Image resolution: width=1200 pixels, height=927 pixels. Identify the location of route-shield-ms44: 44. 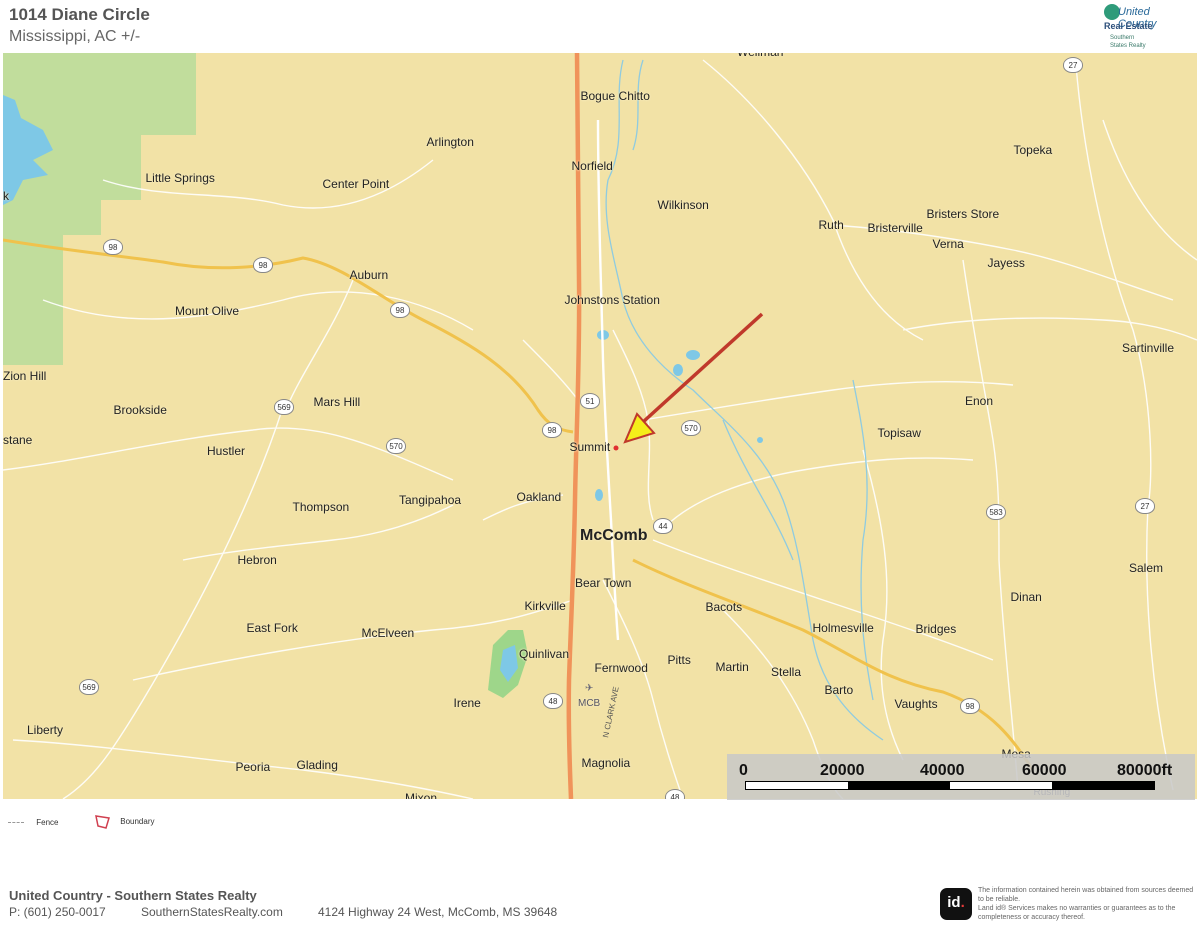
(663, 526).